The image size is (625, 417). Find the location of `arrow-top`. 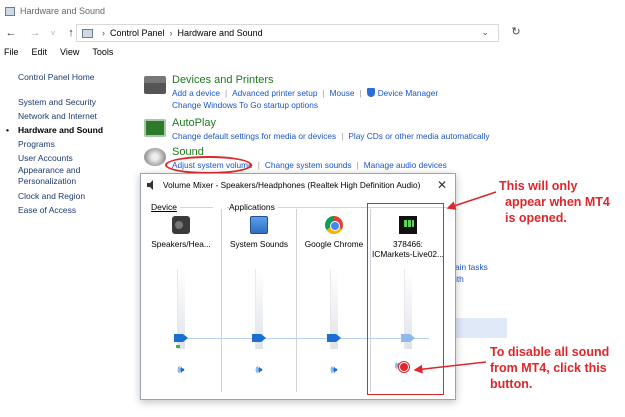

arrow-top is located at coordinates (471, 200).